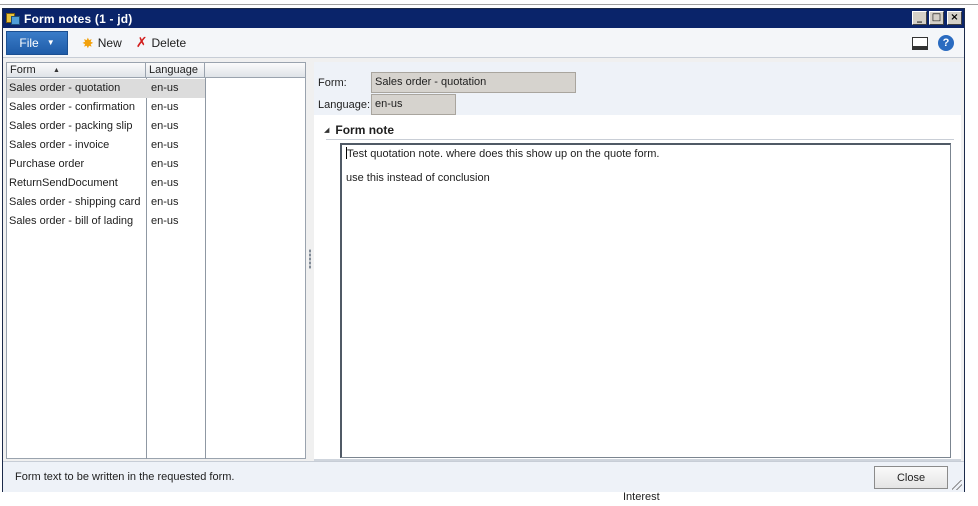 The width and height of the screenshot is (978, 506). What do you see at coordinates (141, 42) in the screenshot?
I see `delete-x-icon: ✗` at bounding box center [141, 42].